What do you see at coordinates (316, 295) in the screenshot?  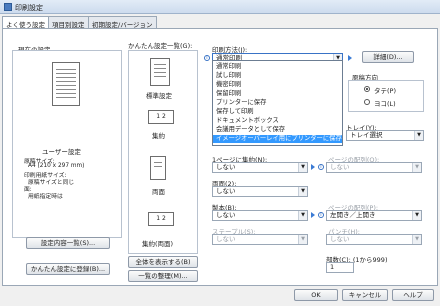 I see `ok-button: OK` at bounding box center [316, 295].